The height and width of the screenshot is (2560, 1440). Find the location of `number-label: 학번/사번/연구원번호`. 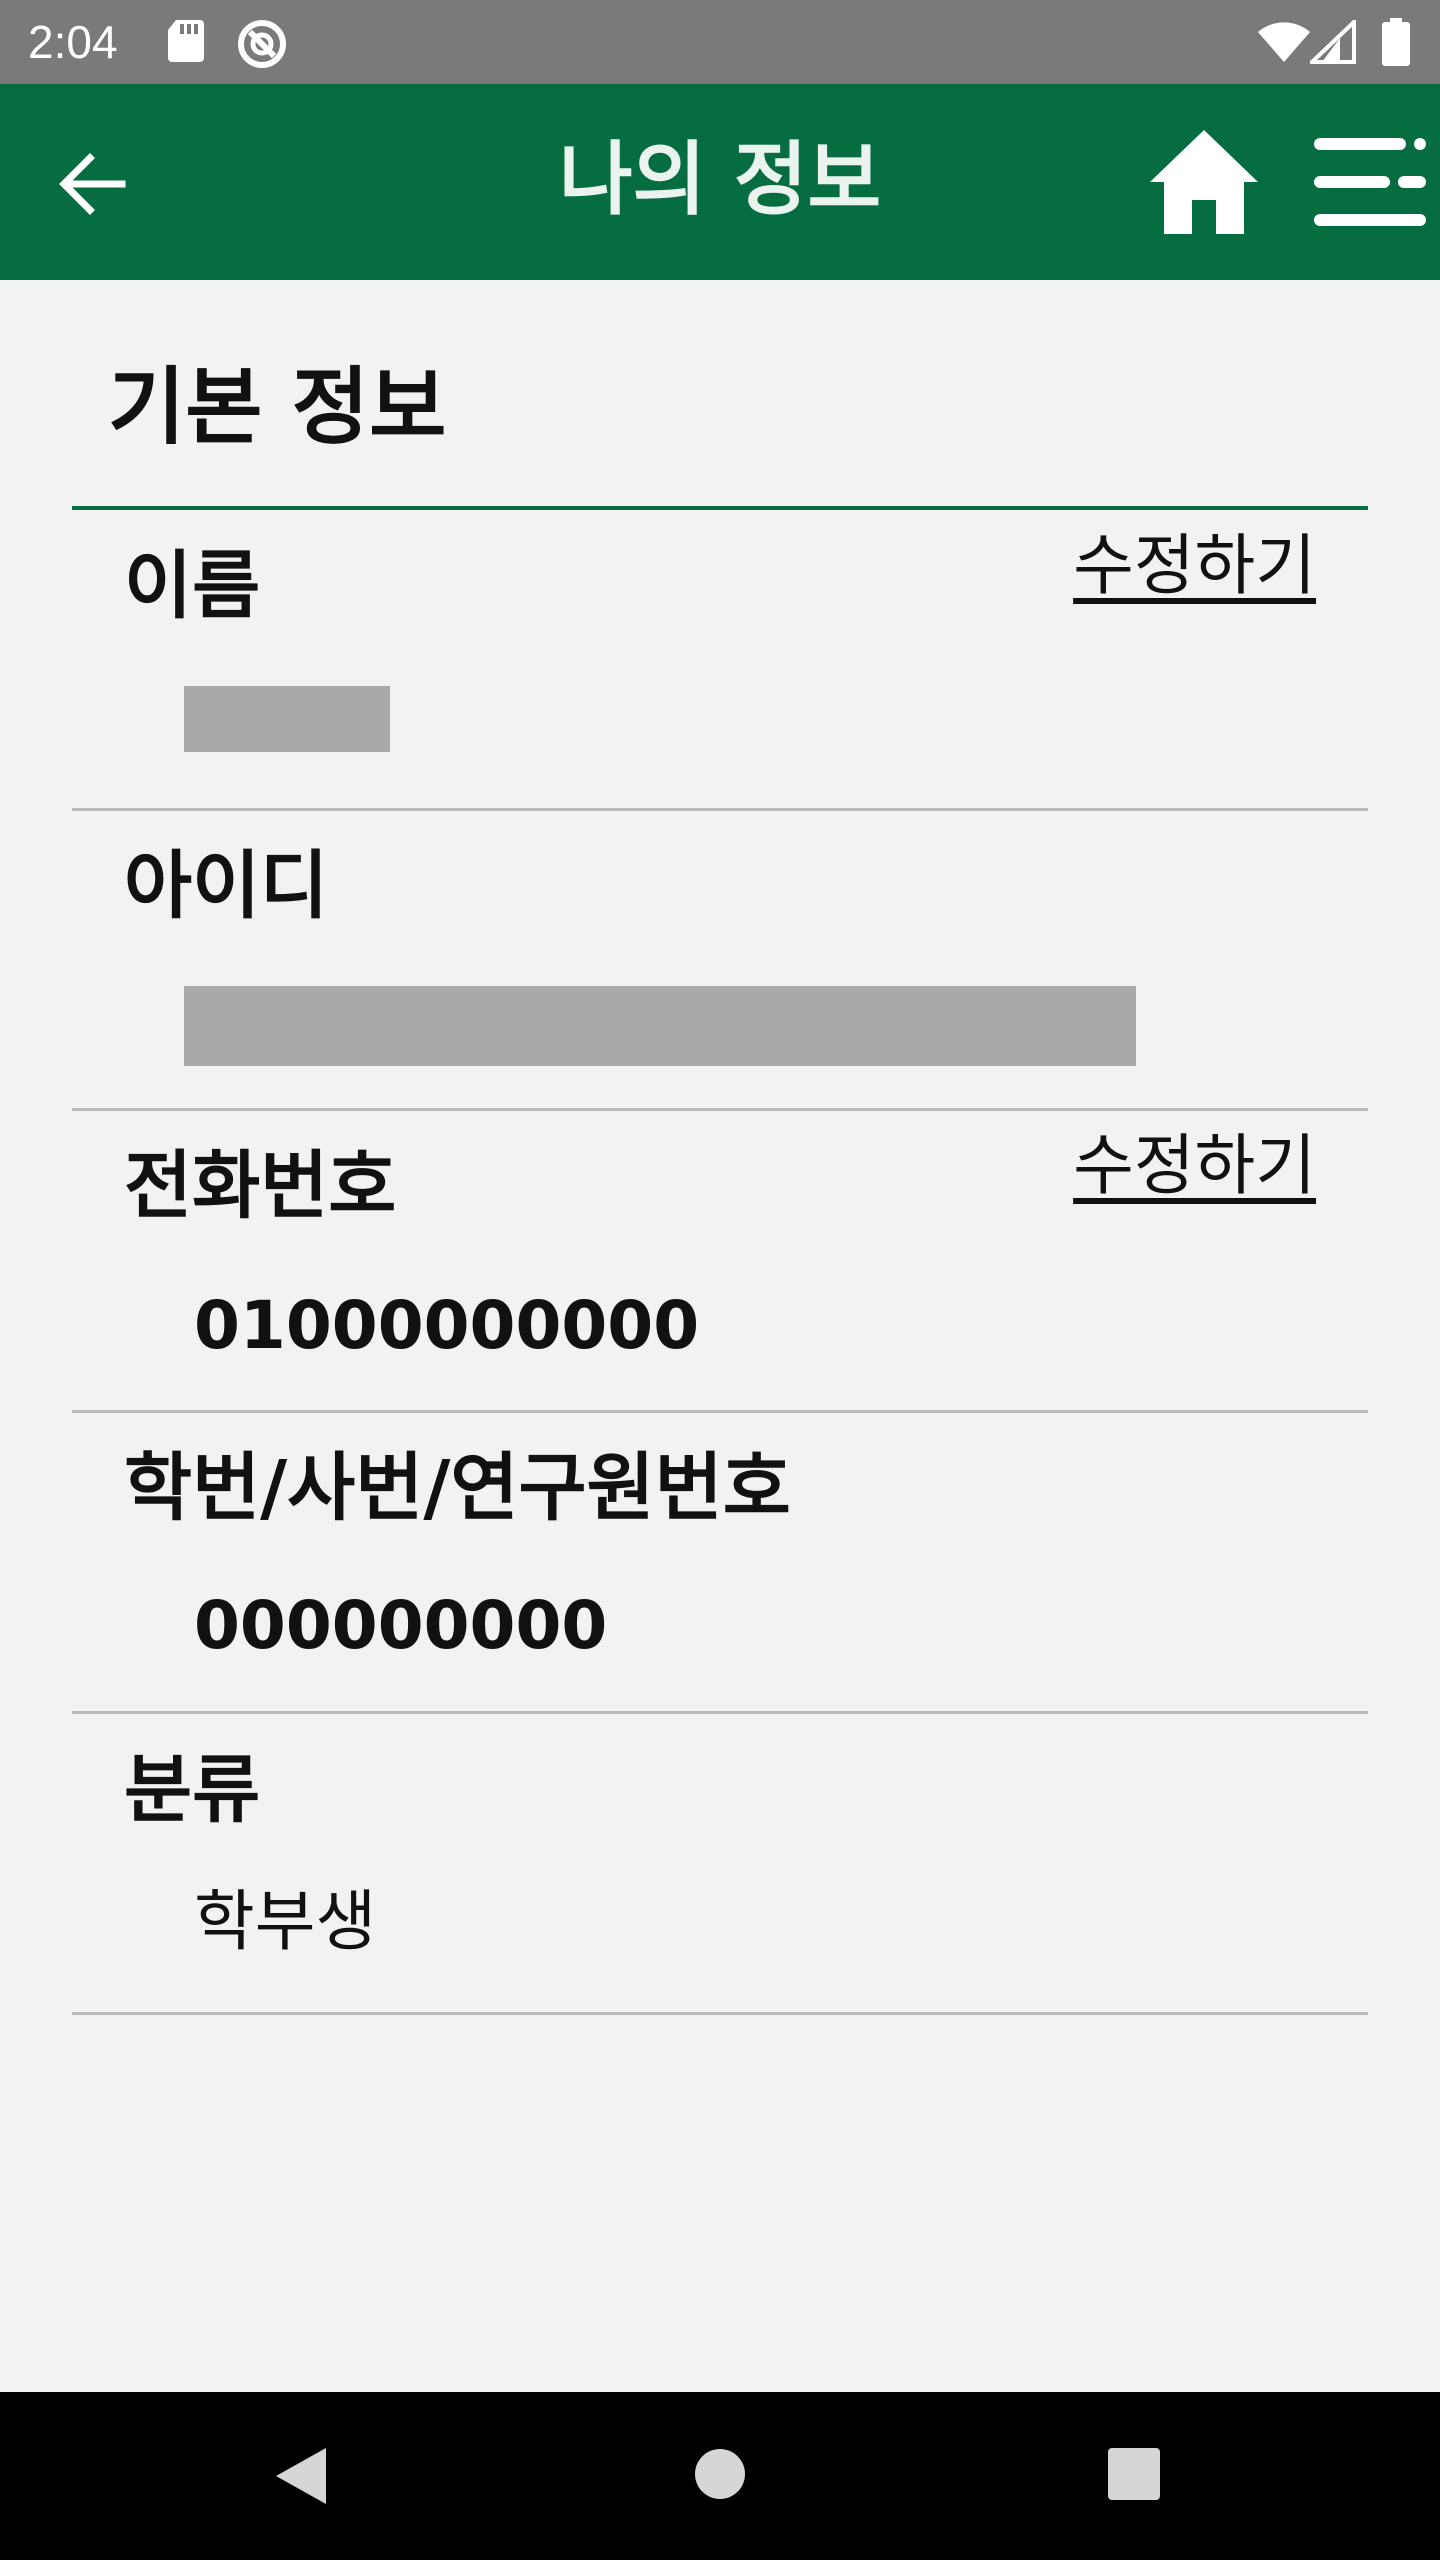

number-label: 학번/사번/연구원번호 is located at coordinates (457, 1488).